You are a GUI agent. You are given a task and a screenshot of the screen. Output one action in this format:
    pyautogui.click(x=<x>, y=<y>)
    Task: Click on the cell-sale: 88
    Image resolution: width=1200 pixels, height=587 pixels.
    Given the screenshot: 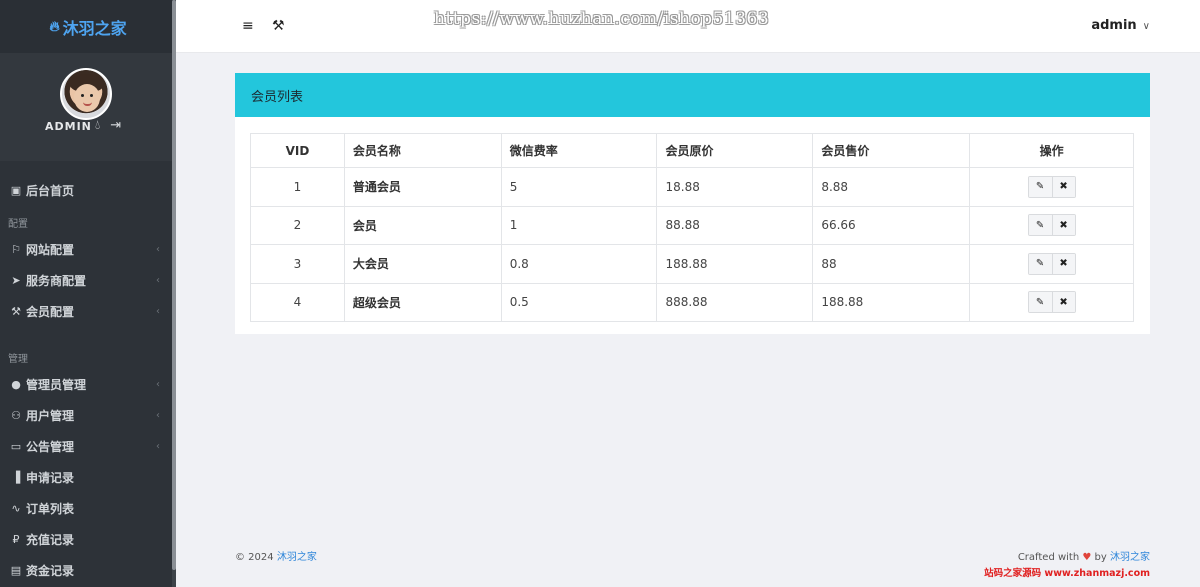 What is the action you would take?
    pyautogui.click(x=891, y=264)
    